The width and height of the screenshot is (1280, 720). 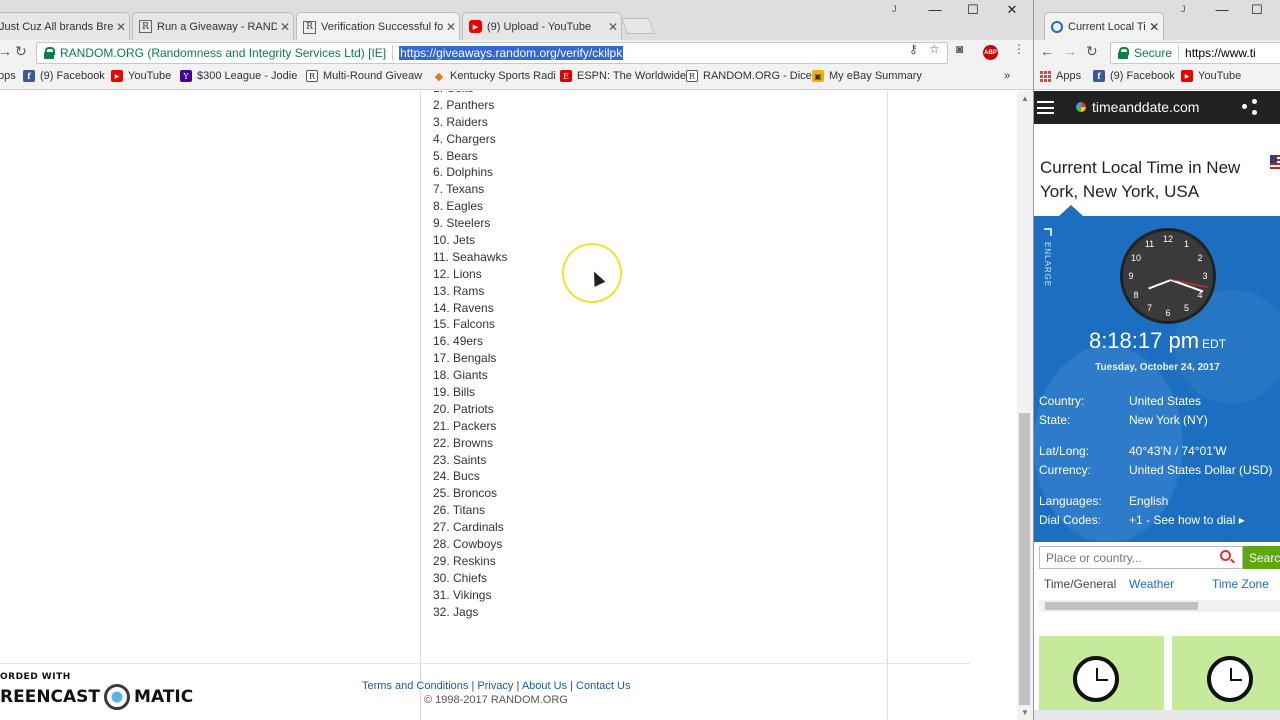 What do you see at coordinates (1226, 678) in the screenshot?
I see `timer-tile` at bounding box center [1226, 678].